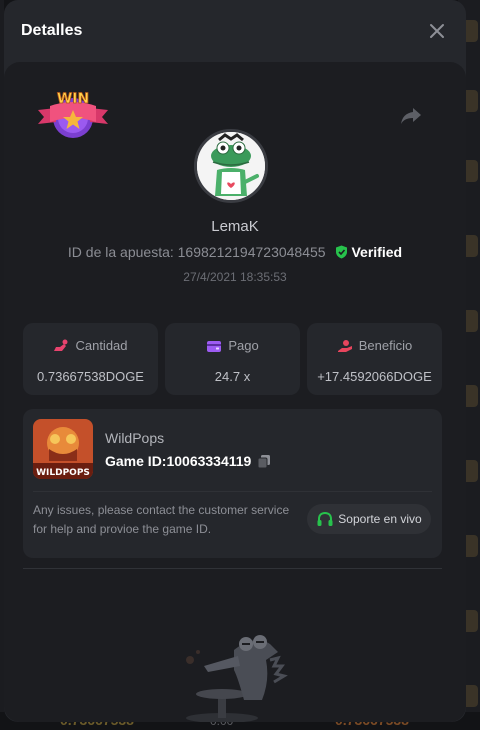 Image resolution: width=480 pixels, height=730 pixels. I want to click on stat-payout-value: 24.7 x, so click(232, 376).